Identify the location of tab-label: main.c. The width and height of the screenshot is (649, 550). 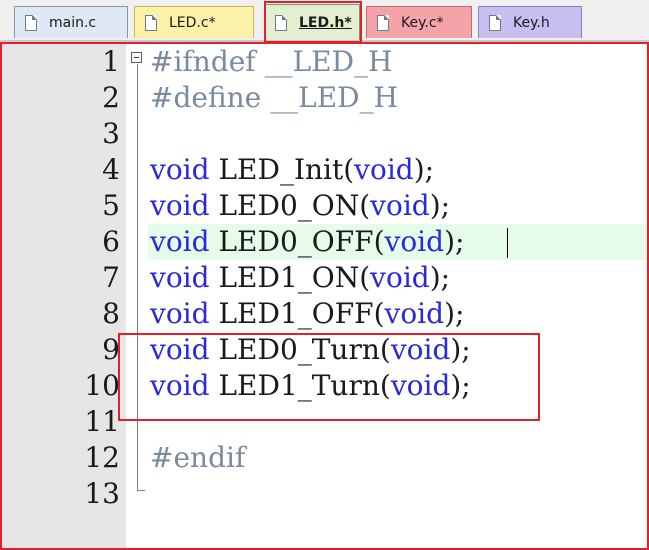
(73, 22).